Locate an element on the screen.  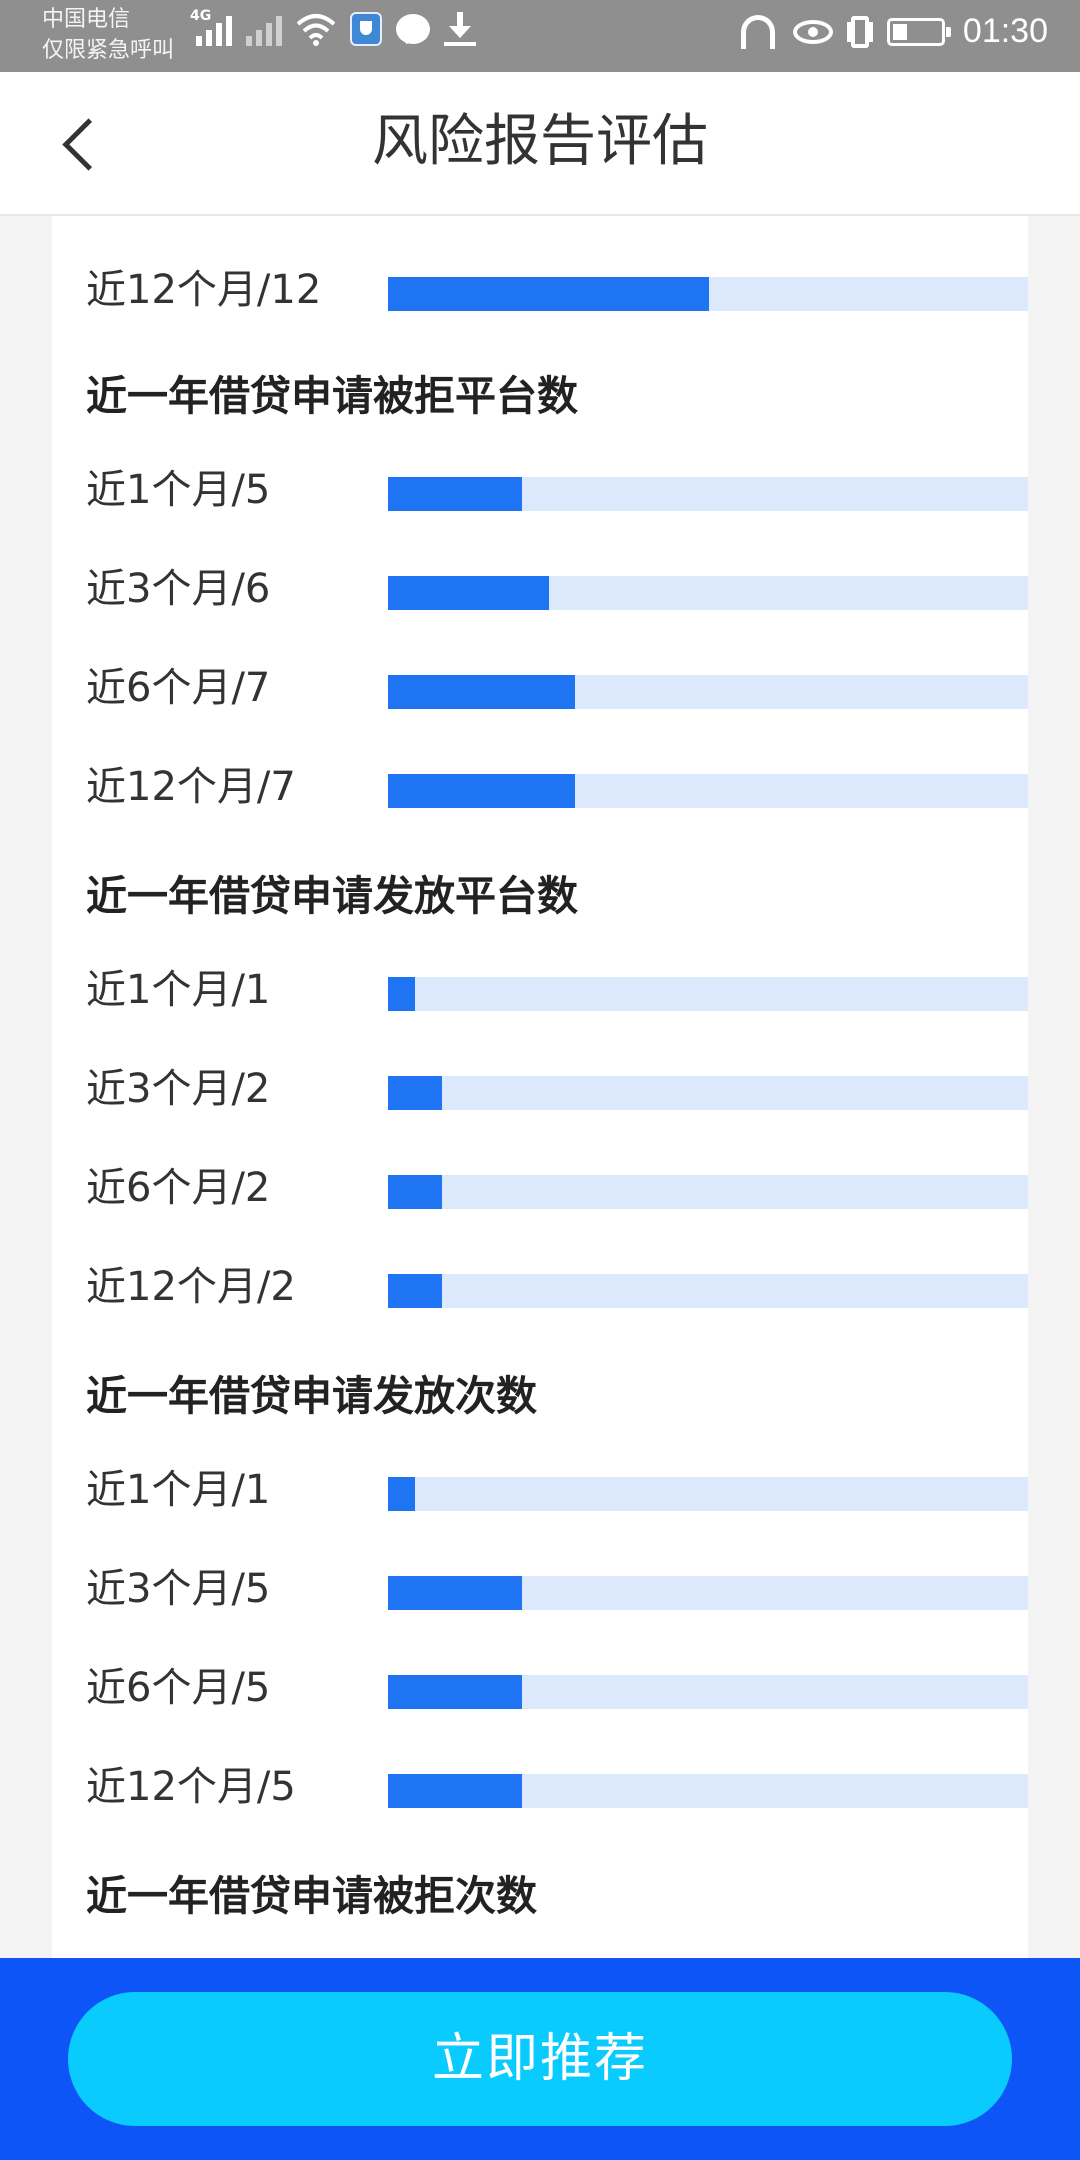
stat-label: 近12个月/12 is located at coordinates (204, 290).